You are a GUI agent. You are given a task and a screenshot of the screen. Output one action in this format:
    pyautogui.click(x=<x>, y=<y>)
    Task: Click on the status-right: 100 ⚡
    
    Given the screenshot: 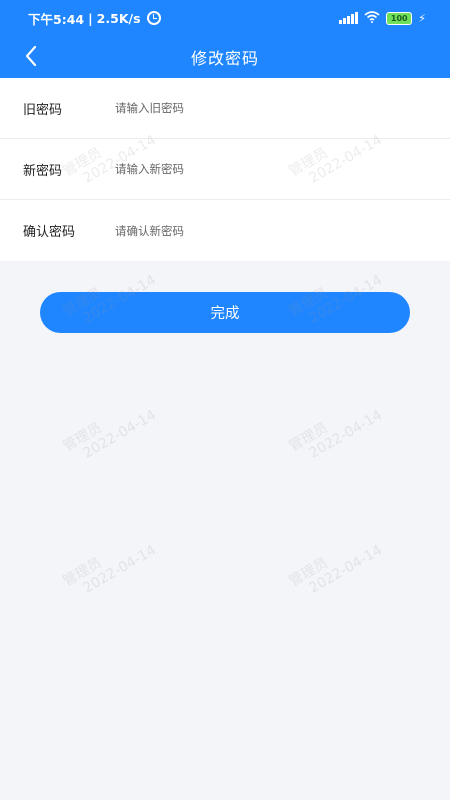 What is the action you would take?
    pyautogui.click(x=382, y=18)
    